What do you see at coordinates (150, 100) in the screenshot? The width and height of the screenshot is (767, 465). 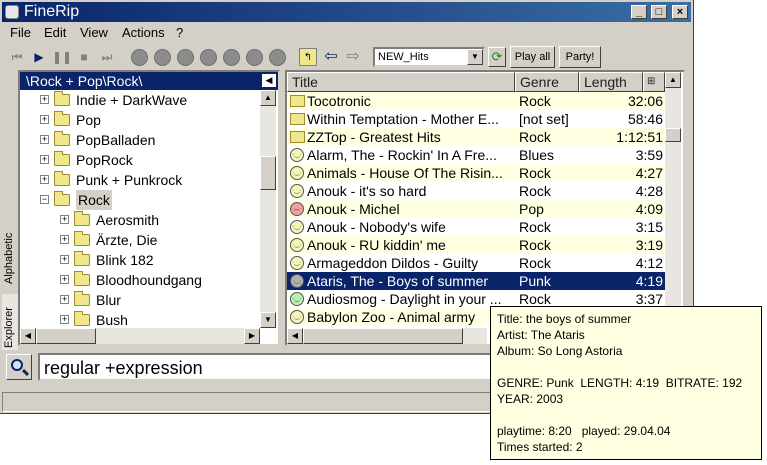 I see `tree-item: + Indie + DarkWave` at bounding box center [150, 100].